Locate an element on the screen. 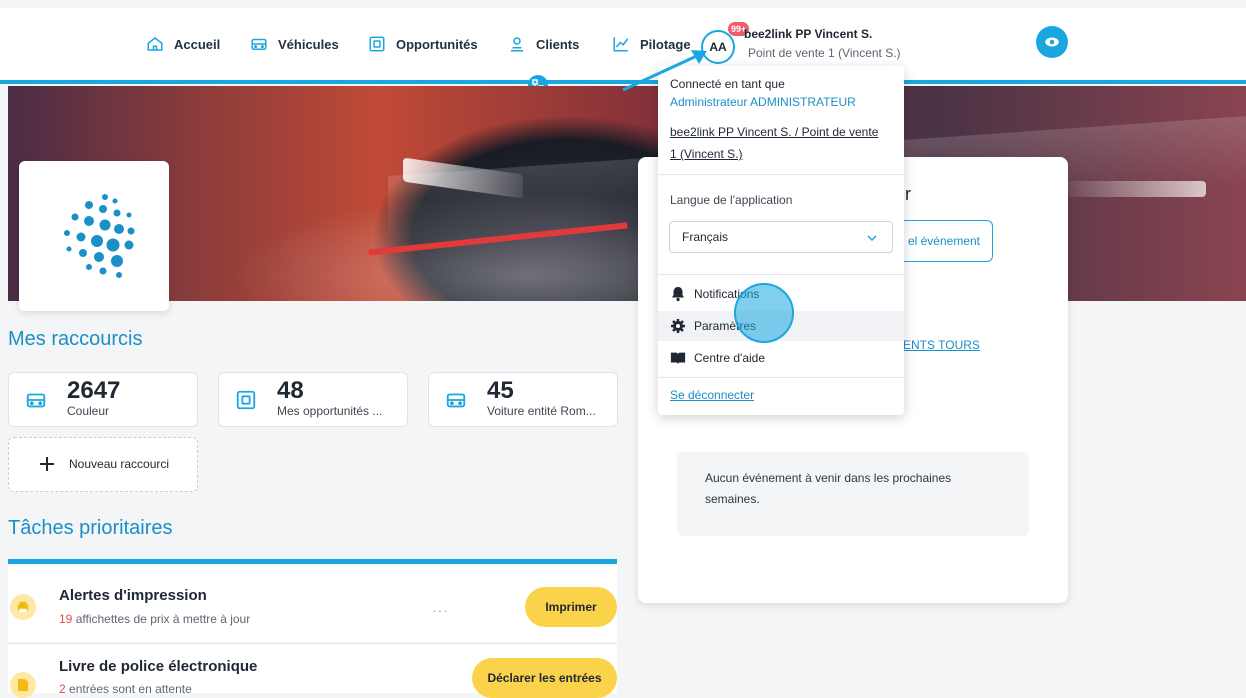 The image size is (1246, 698). more-options-icon: ··· is located at coordinates (440, 610).